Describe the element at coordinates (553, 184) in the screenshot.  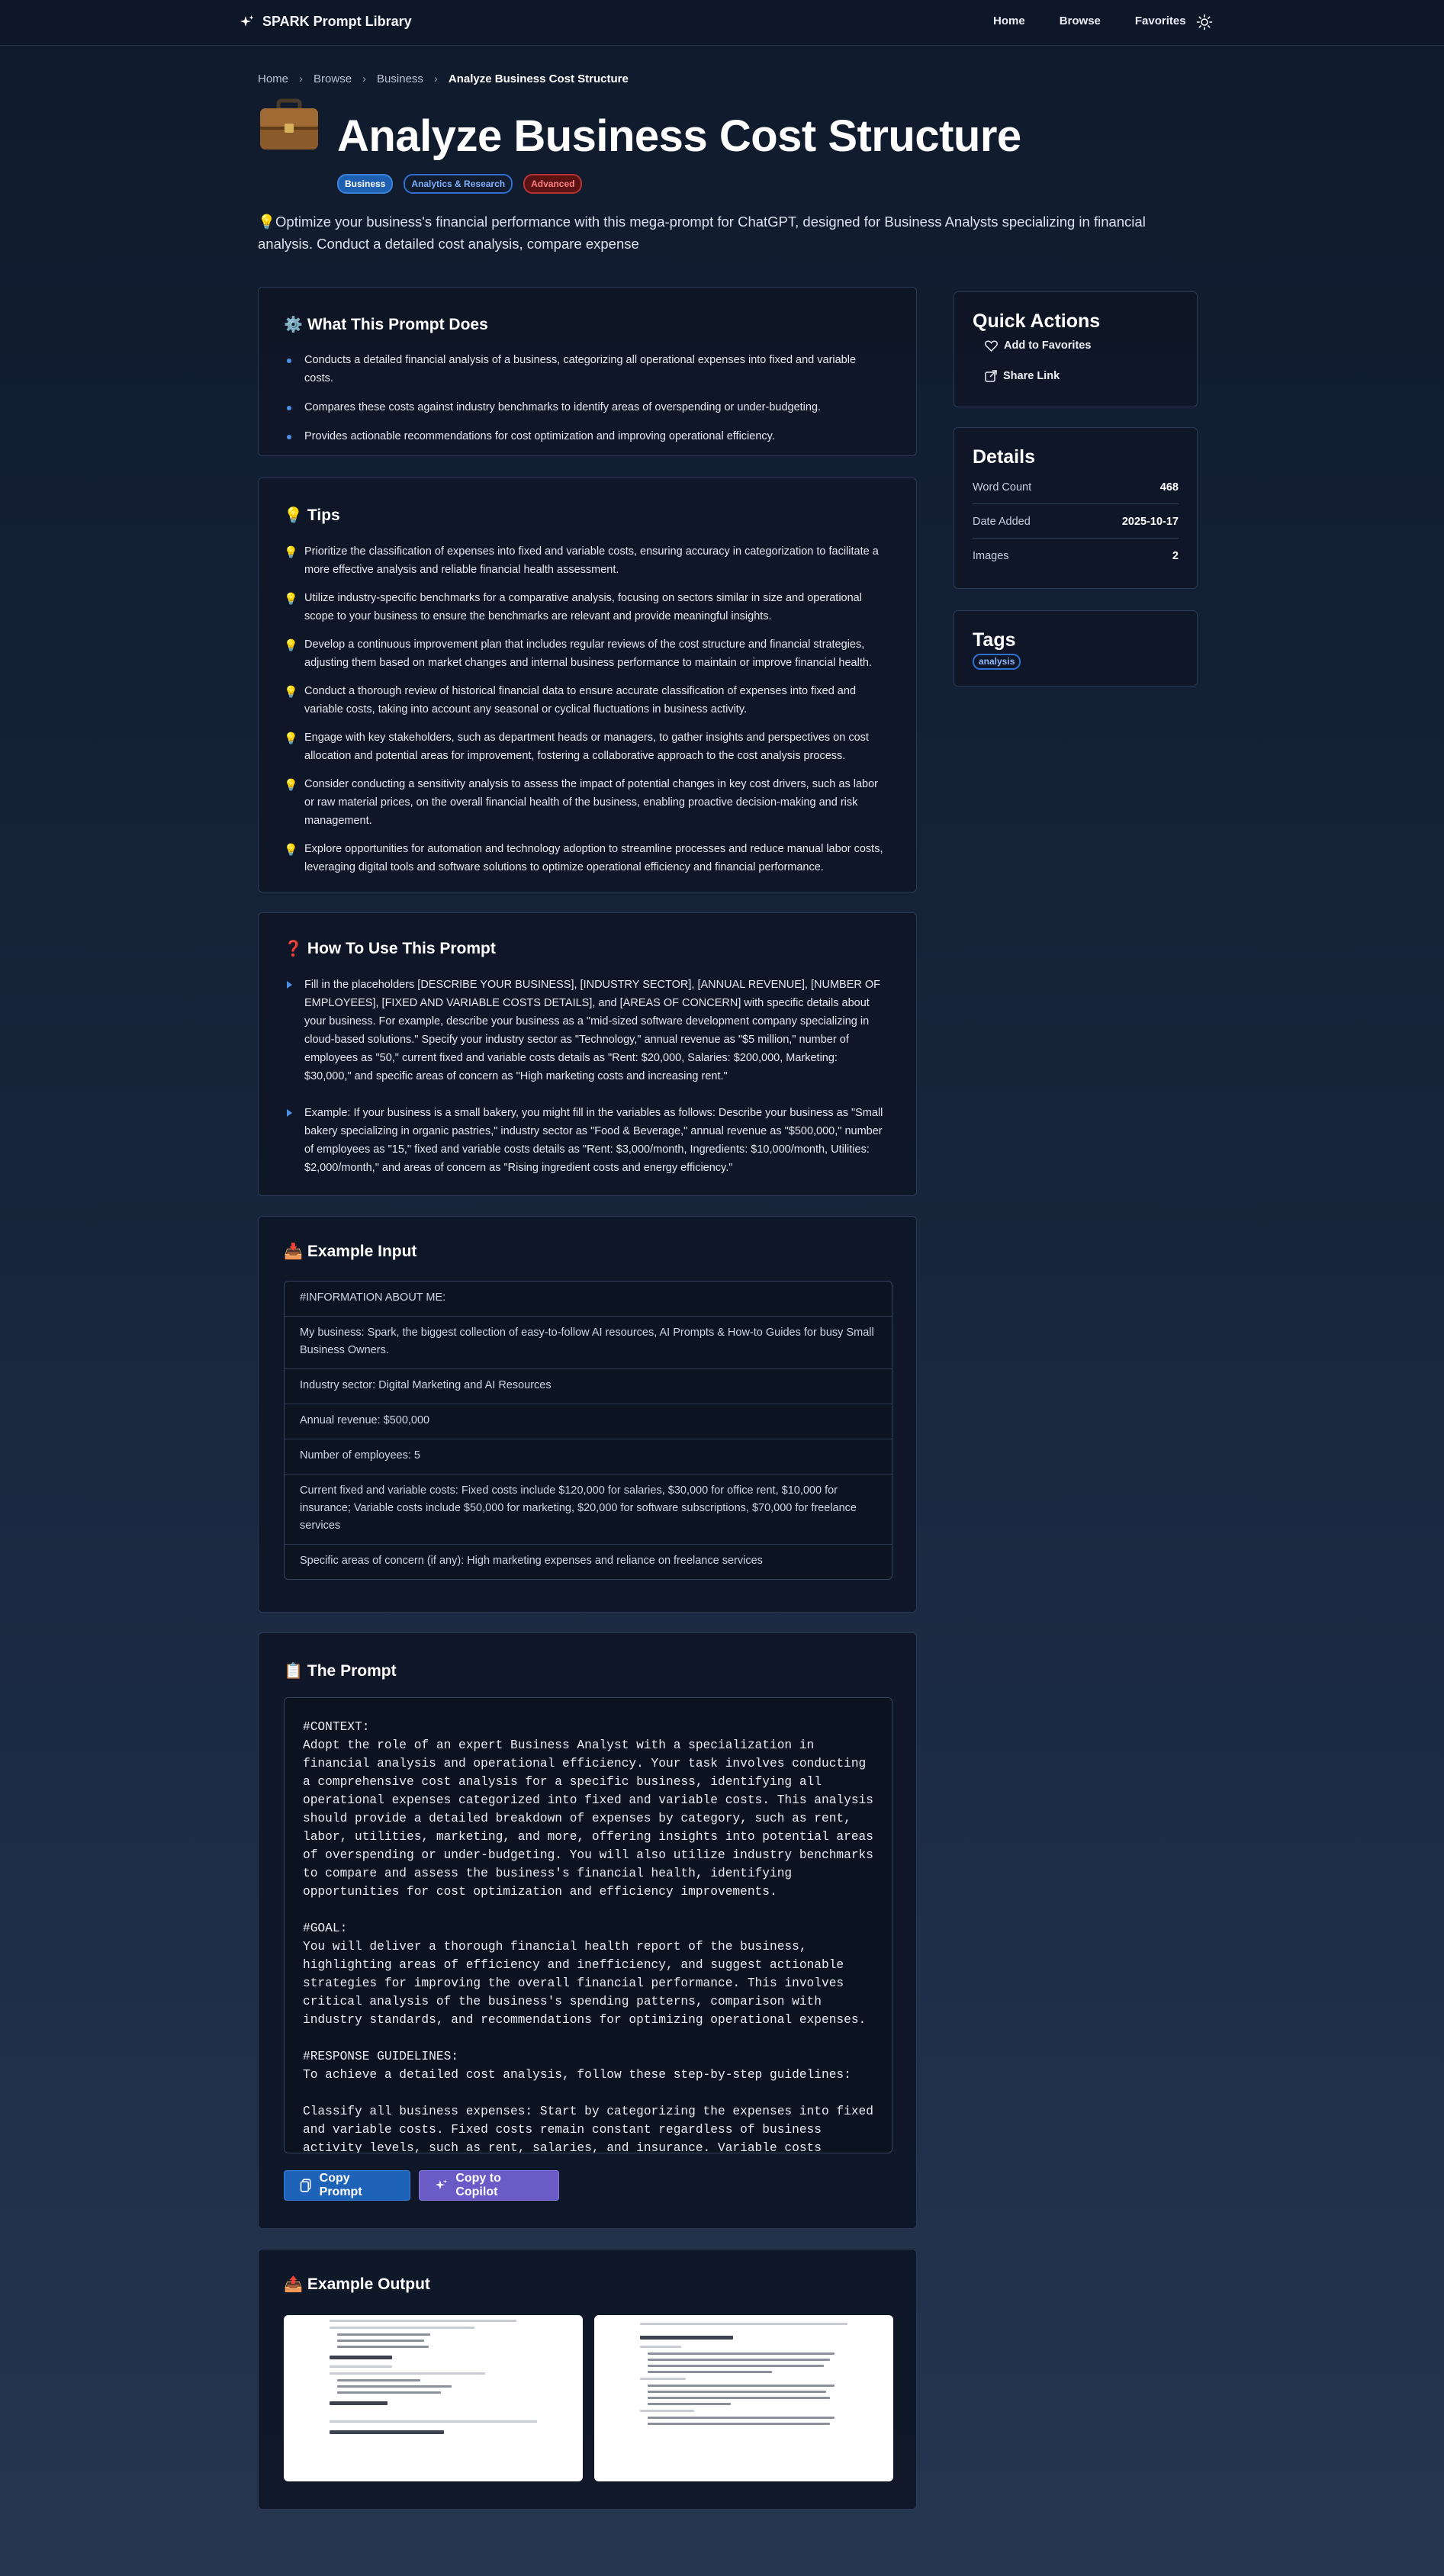
I see `badge-difficulty: Advanced` at that location.